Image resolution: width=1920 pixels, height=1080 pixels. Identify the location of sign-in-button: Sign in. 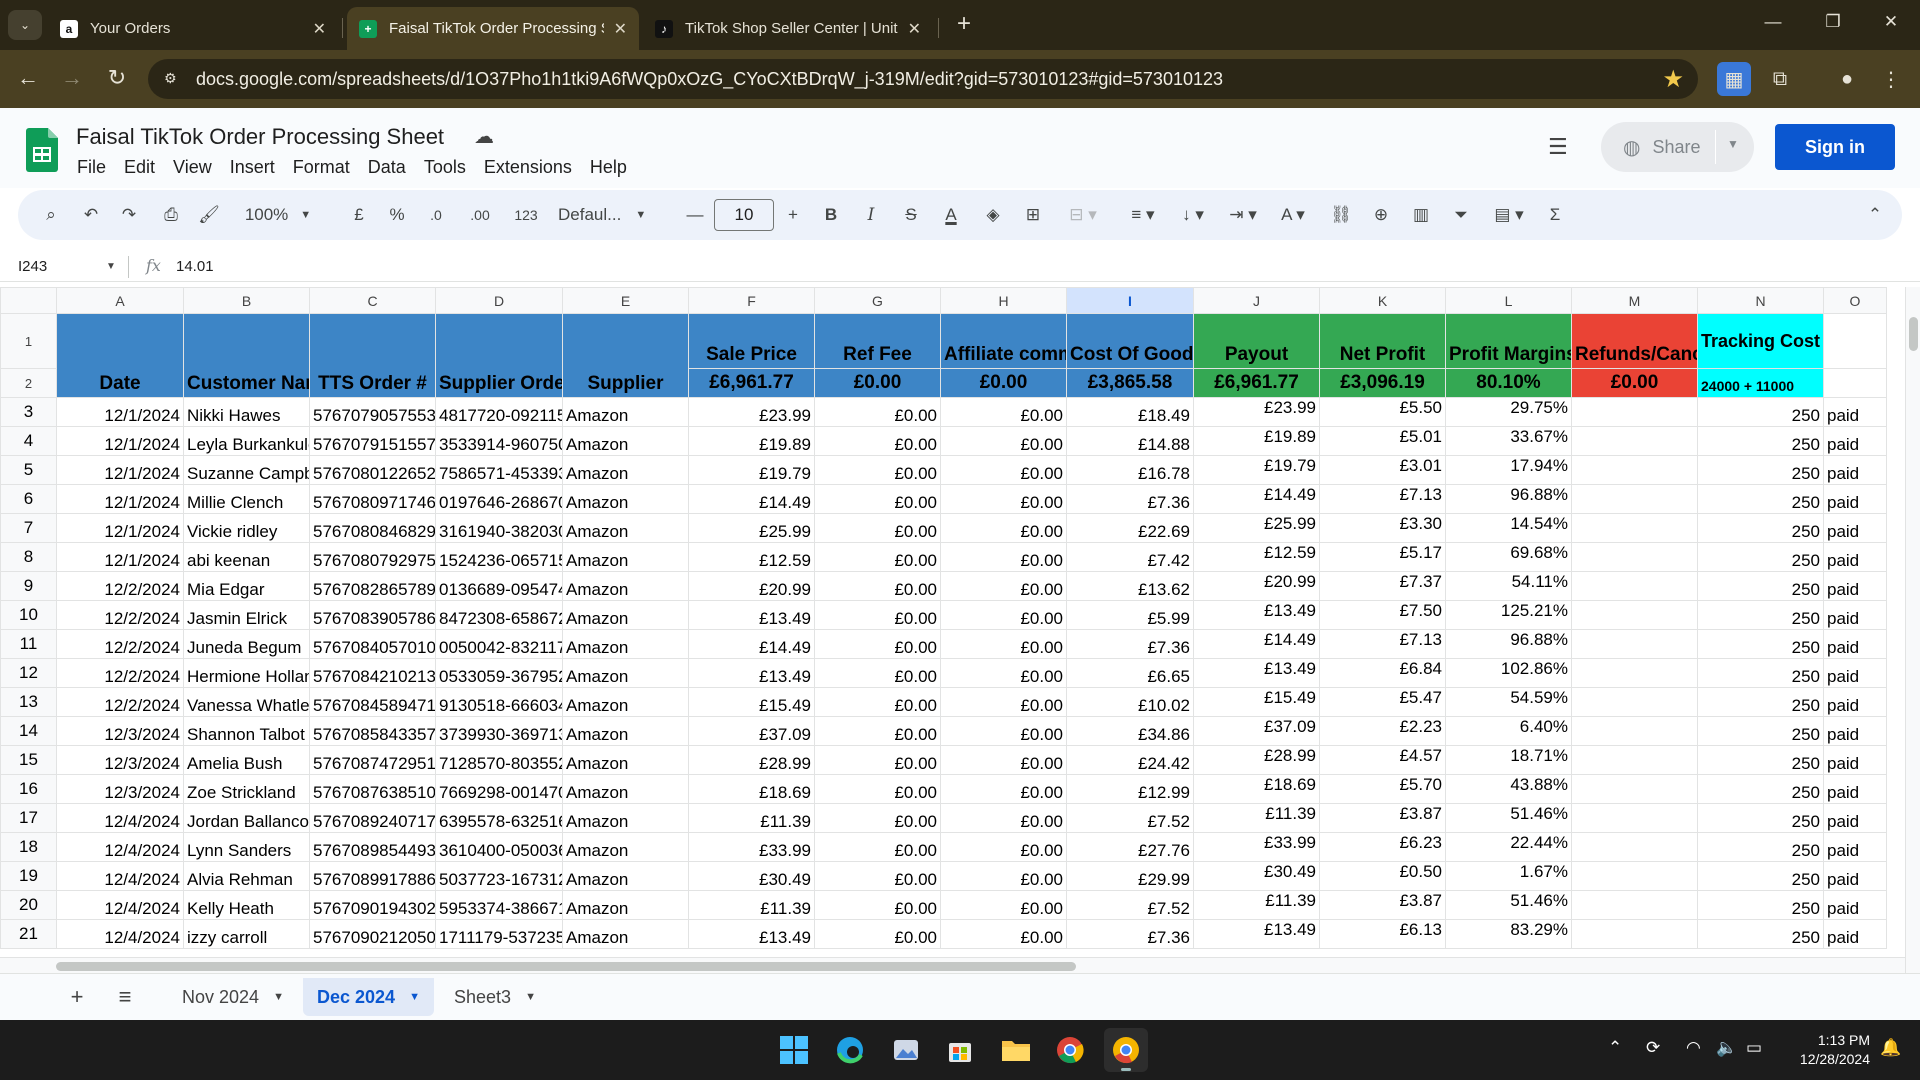
(1835, 147).